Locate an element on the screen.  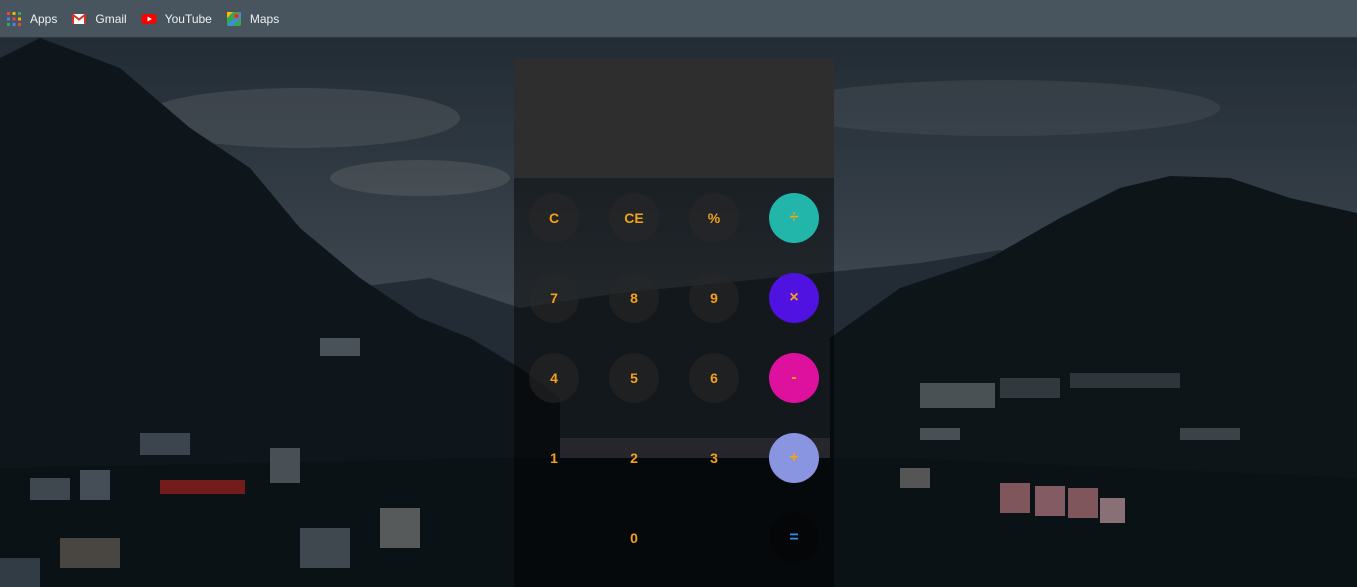
clear-entry-button: CE is located at coordinates (634, 218).